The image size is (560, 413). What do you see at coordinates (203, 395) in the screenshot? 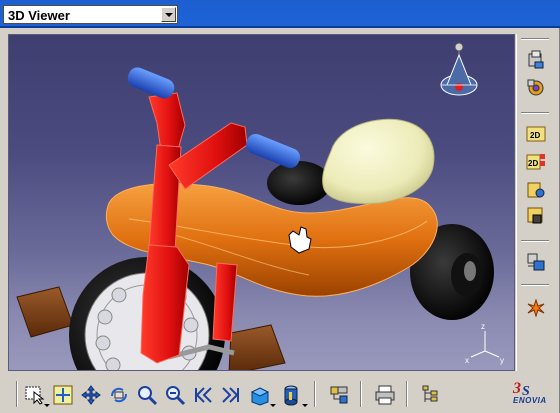
I see `previous-view-icon` at bounding box center [203, 395].